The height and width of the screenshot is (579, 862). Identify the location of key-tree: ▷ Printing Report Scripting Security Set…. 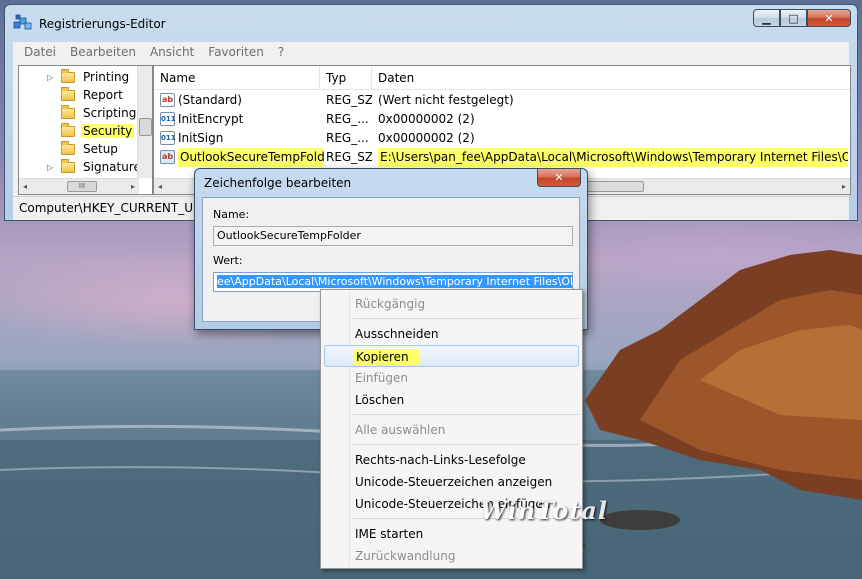
(85, 130).